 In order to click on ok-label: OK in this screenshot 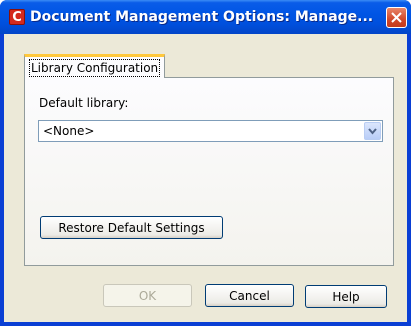, I will do `click(147, 296)`.